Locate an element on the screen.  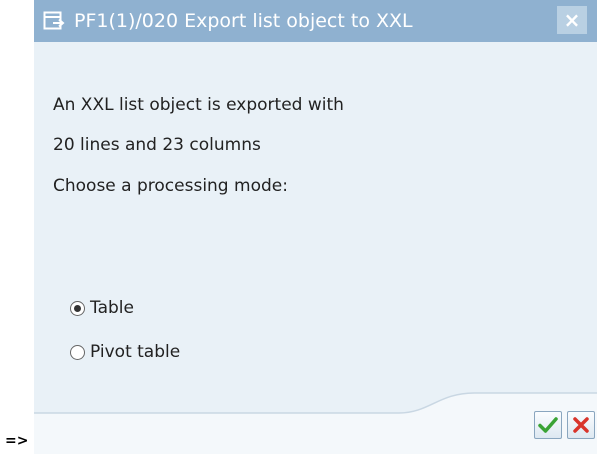
close-button: × is located at coordinates (572, 20).